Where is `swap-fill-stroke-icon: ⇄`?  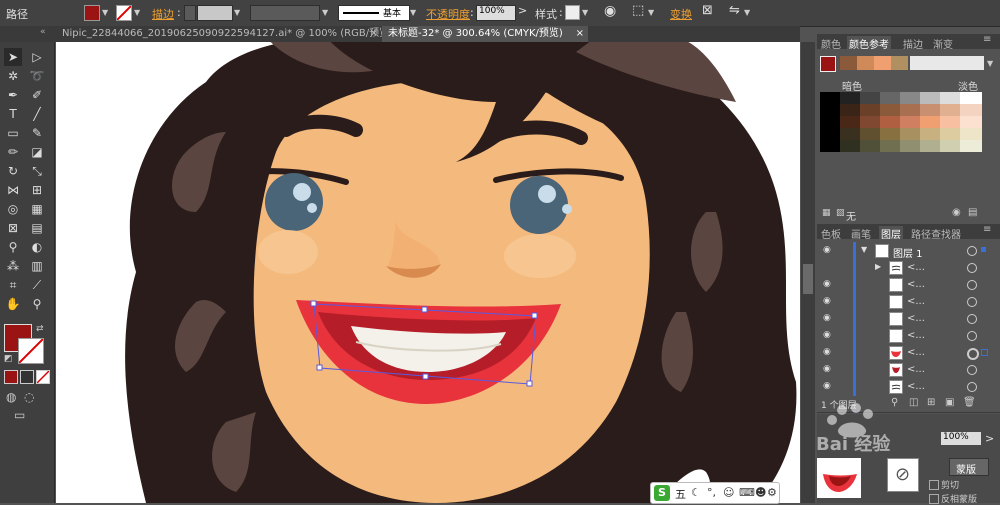 swap-fill-stroke-icon: ⇄ is located at coordinates (40, 329).